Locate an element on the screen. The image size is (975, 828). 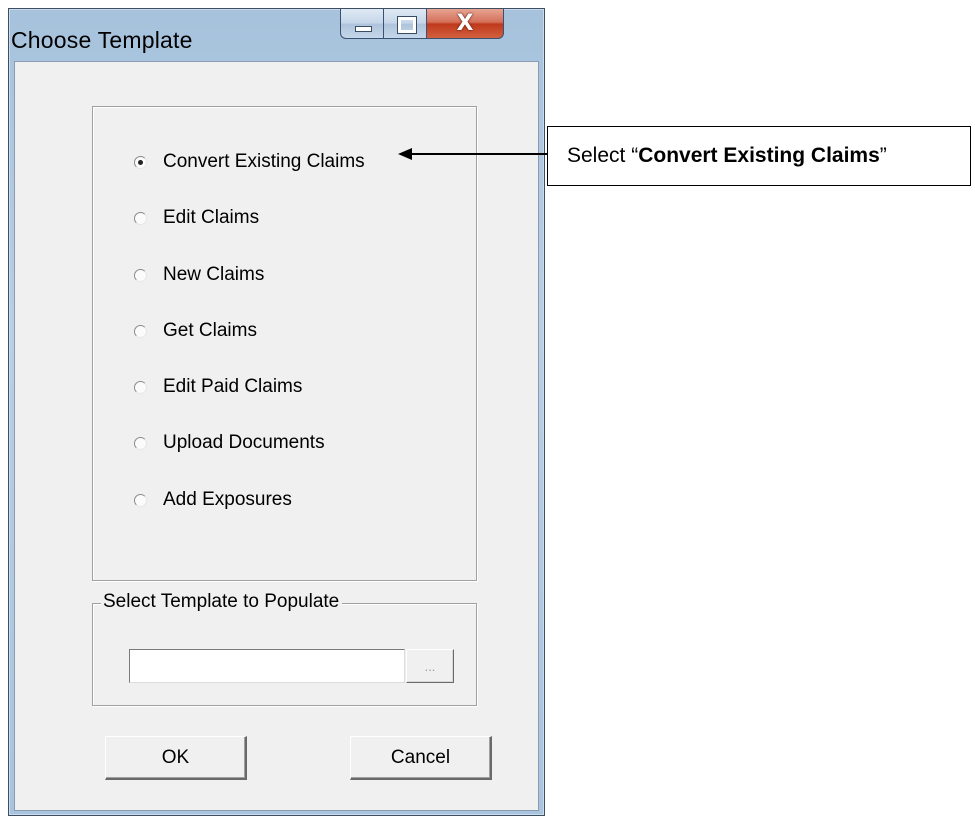
window-title: Choose Template is located at coordinates (102, 40).